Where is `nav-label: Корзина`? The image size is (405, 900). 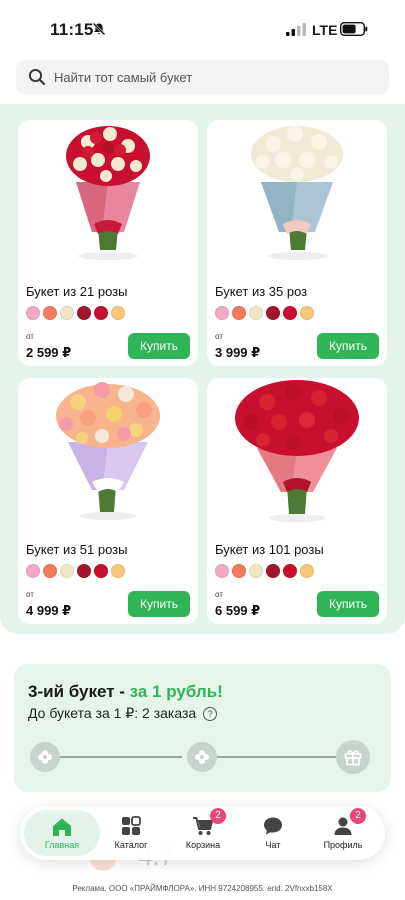
nav-label: Корзина is located at coordinates (203, 845).